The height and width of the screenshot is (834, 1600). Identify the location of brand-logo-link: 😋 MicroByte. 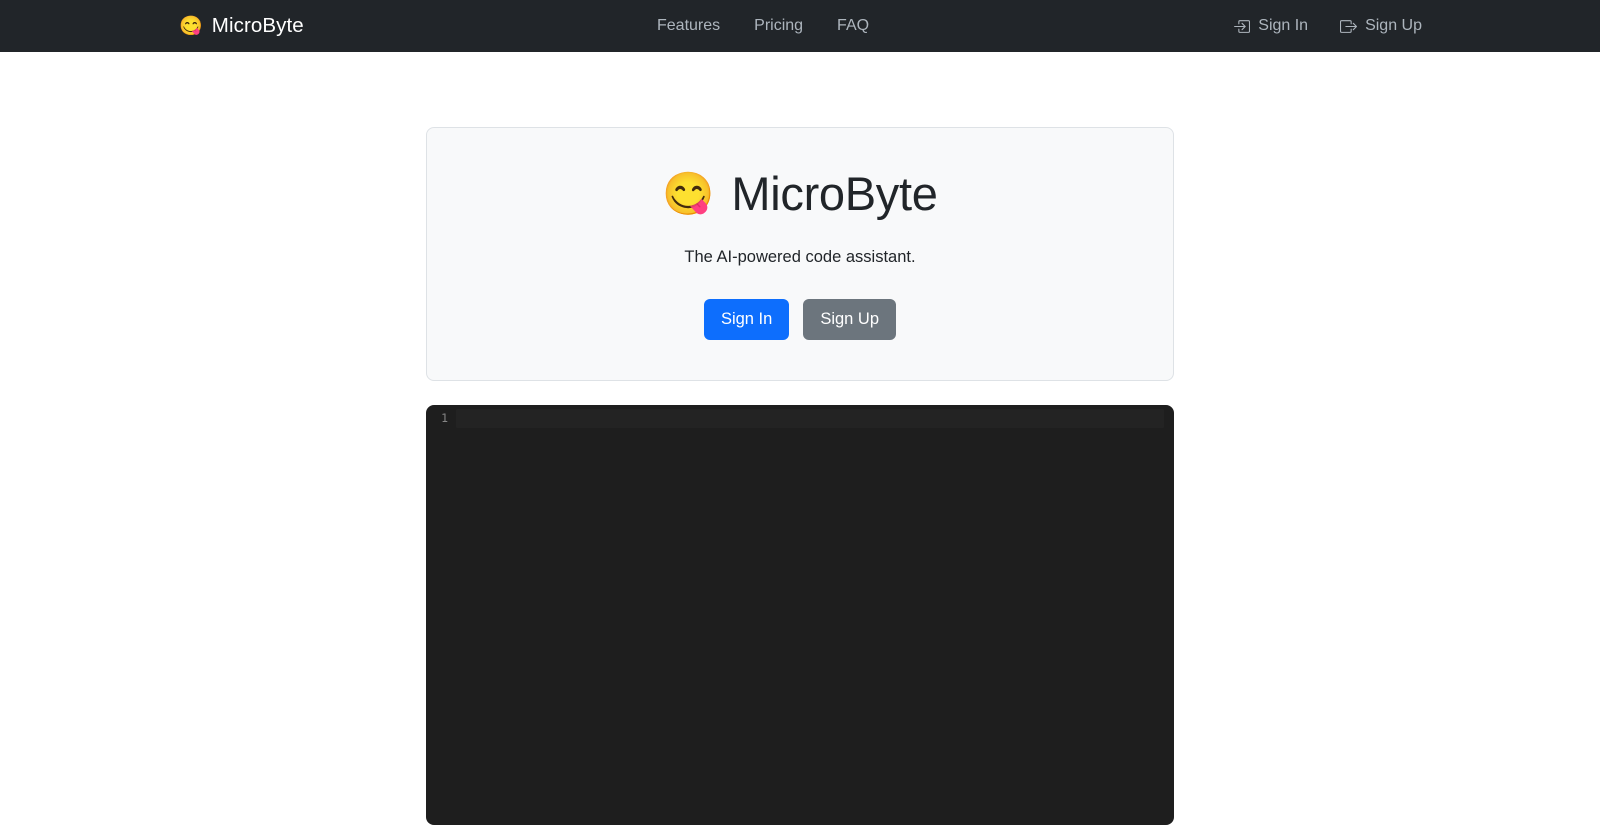
(241, 26).